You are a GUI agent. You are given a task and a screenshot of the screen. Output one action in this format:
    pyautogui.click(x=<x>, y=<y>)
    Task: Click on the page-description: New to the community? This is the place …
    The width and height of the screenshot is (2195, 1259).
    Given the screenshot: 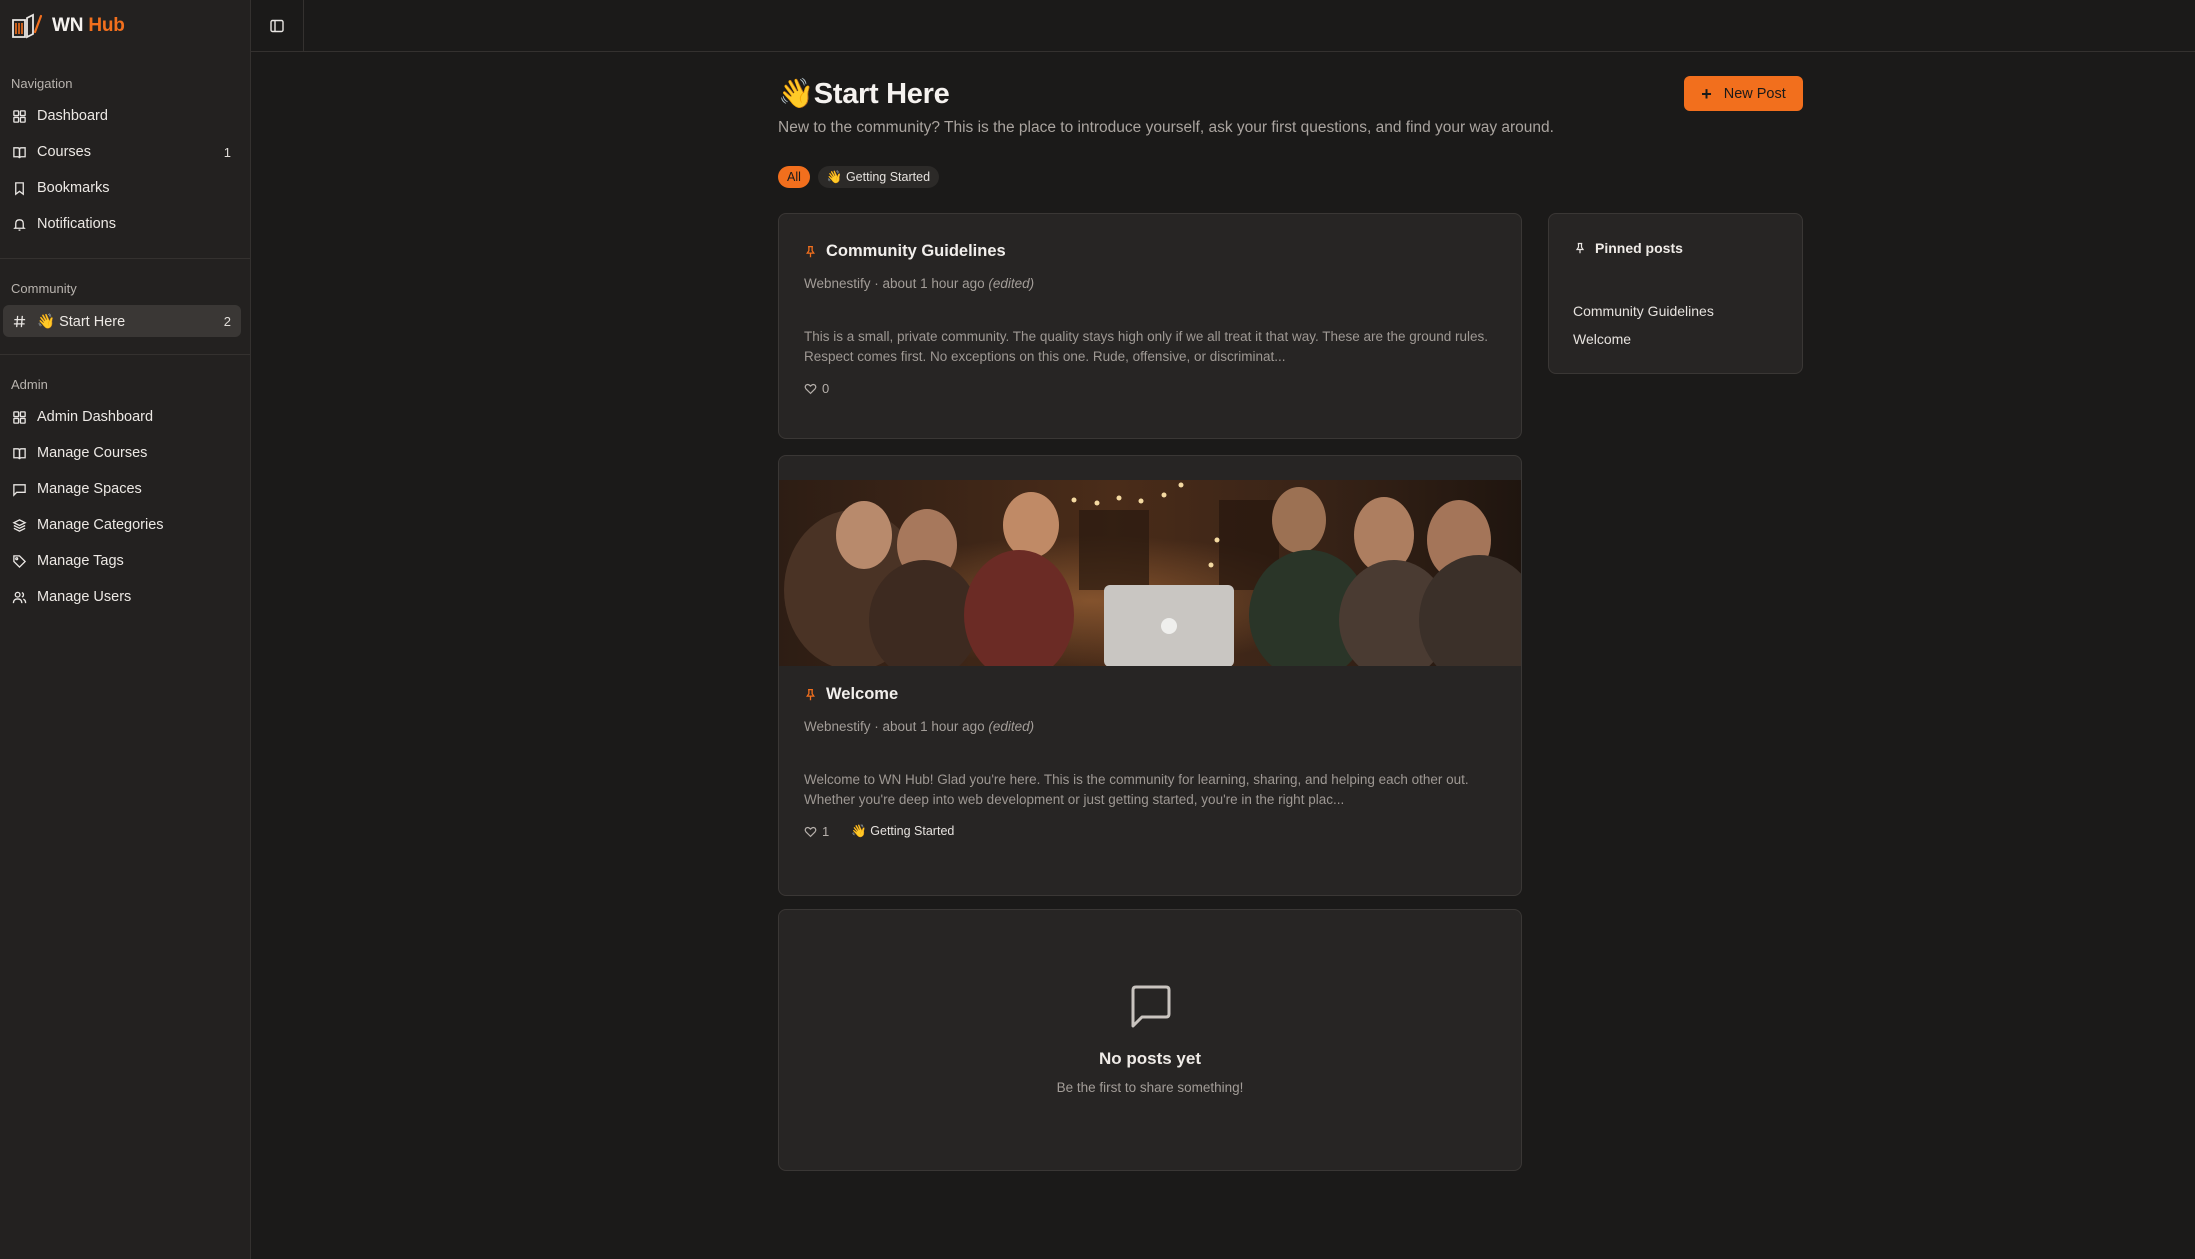 What is the action you would take?
    pyautogui.click(x=1166, y=127)
    